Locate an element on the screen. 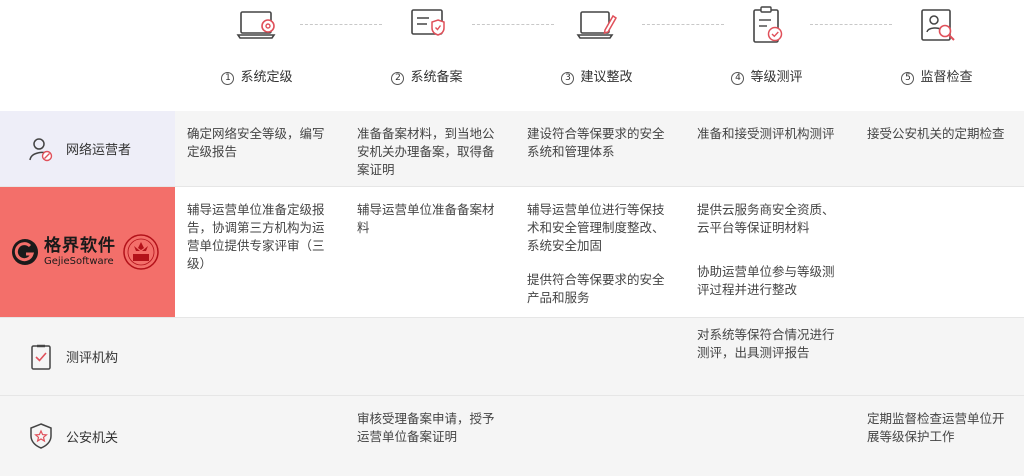 This screenshot has height=476, width=1024. document-shield-icon is located at coordinates (428, 22).